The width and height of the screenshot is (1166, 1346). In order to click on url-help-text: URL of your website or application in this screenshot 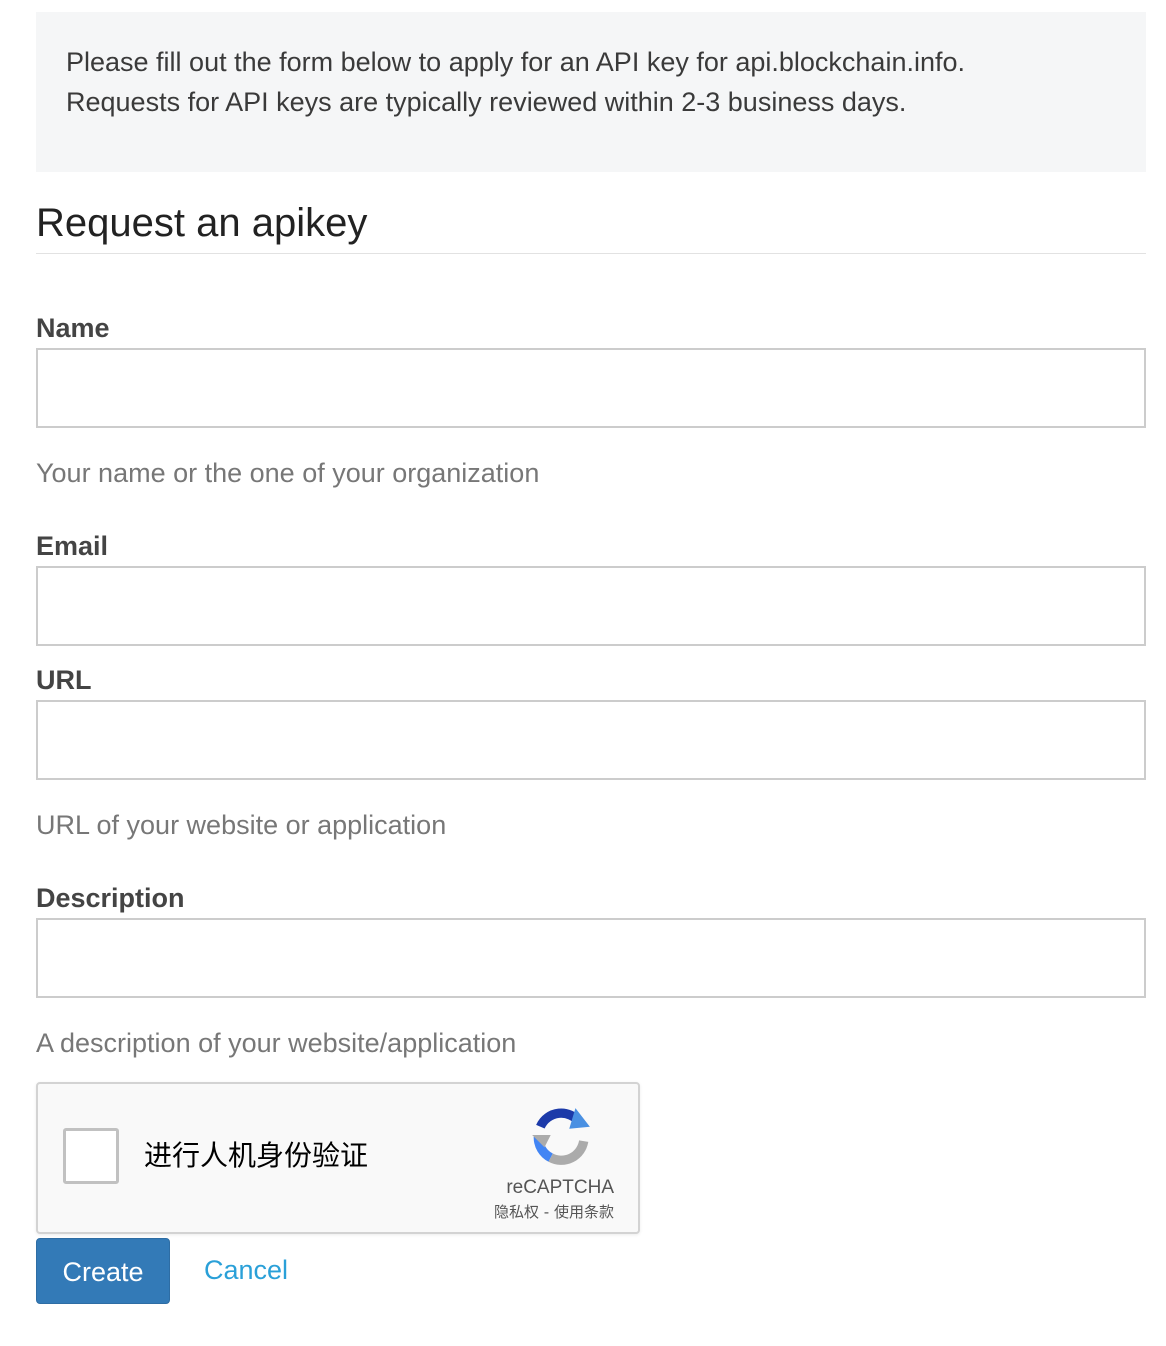, I will do `click(241, 825)`.